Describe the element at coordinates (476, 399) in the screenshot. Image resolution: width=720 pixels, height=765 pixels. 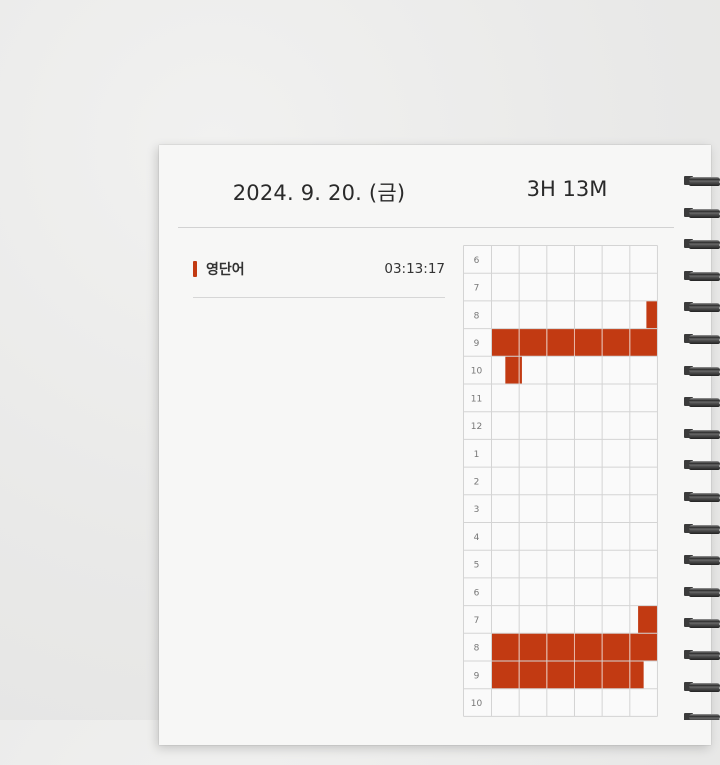
I see `hour-label: 11` at that location.